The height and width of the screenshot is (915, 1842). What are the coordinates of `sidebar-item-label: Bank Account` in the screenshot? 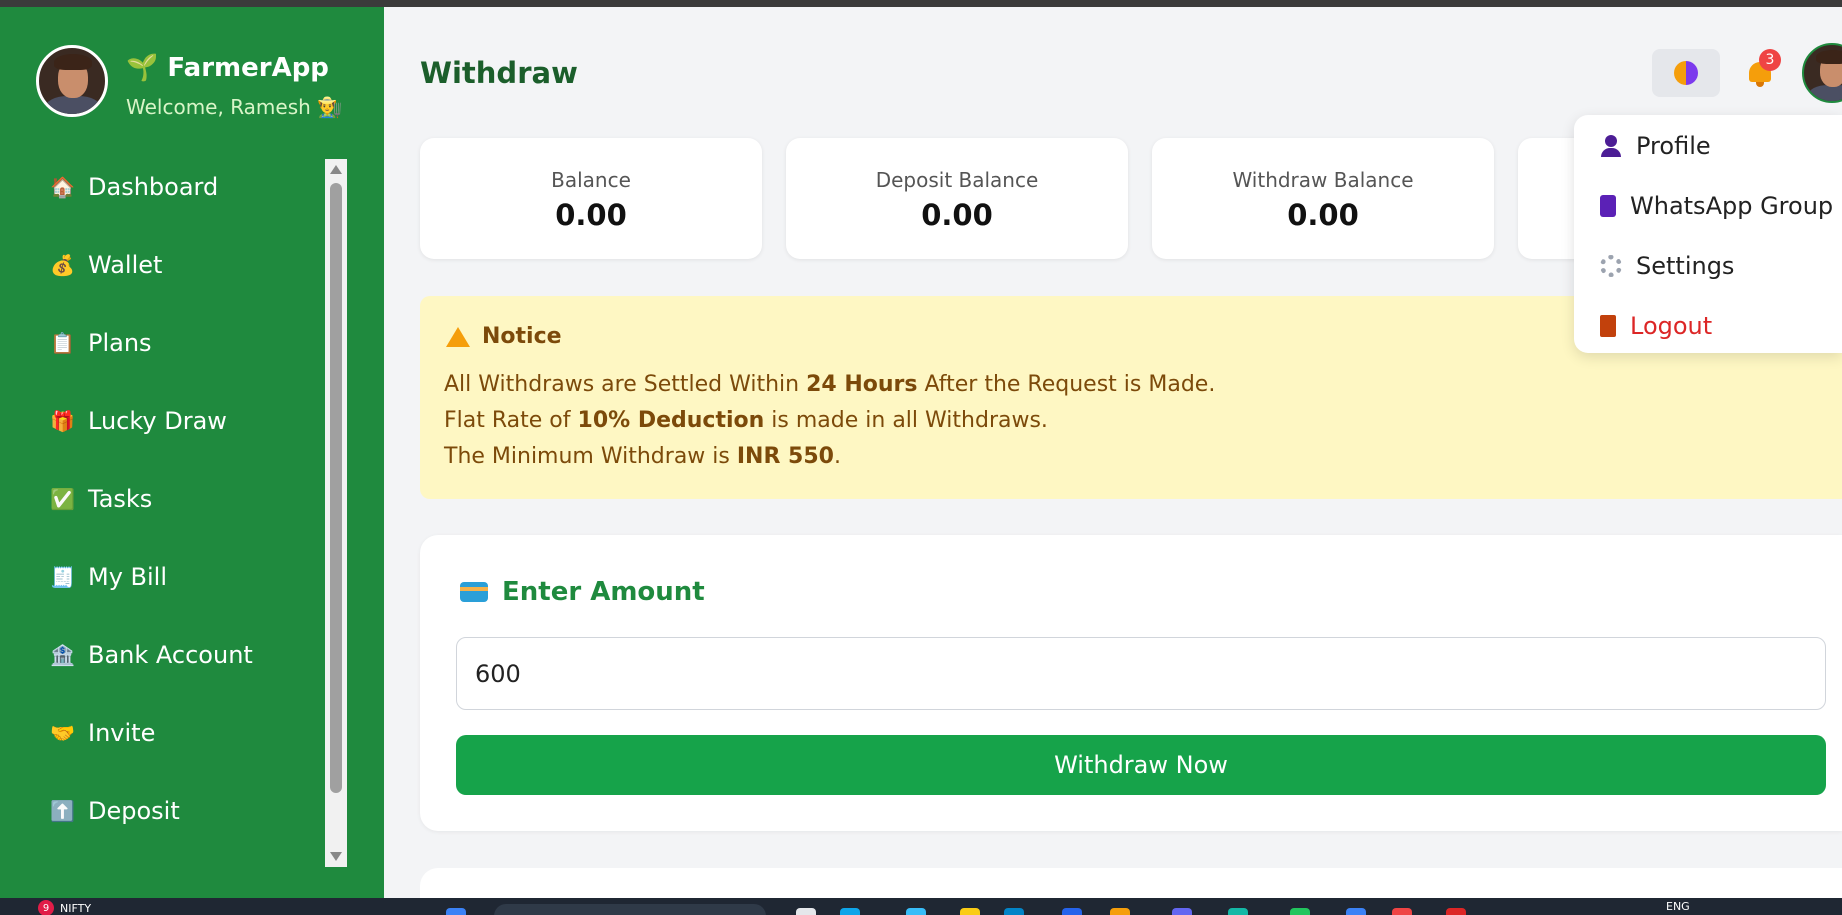 It's located at (170, 655).